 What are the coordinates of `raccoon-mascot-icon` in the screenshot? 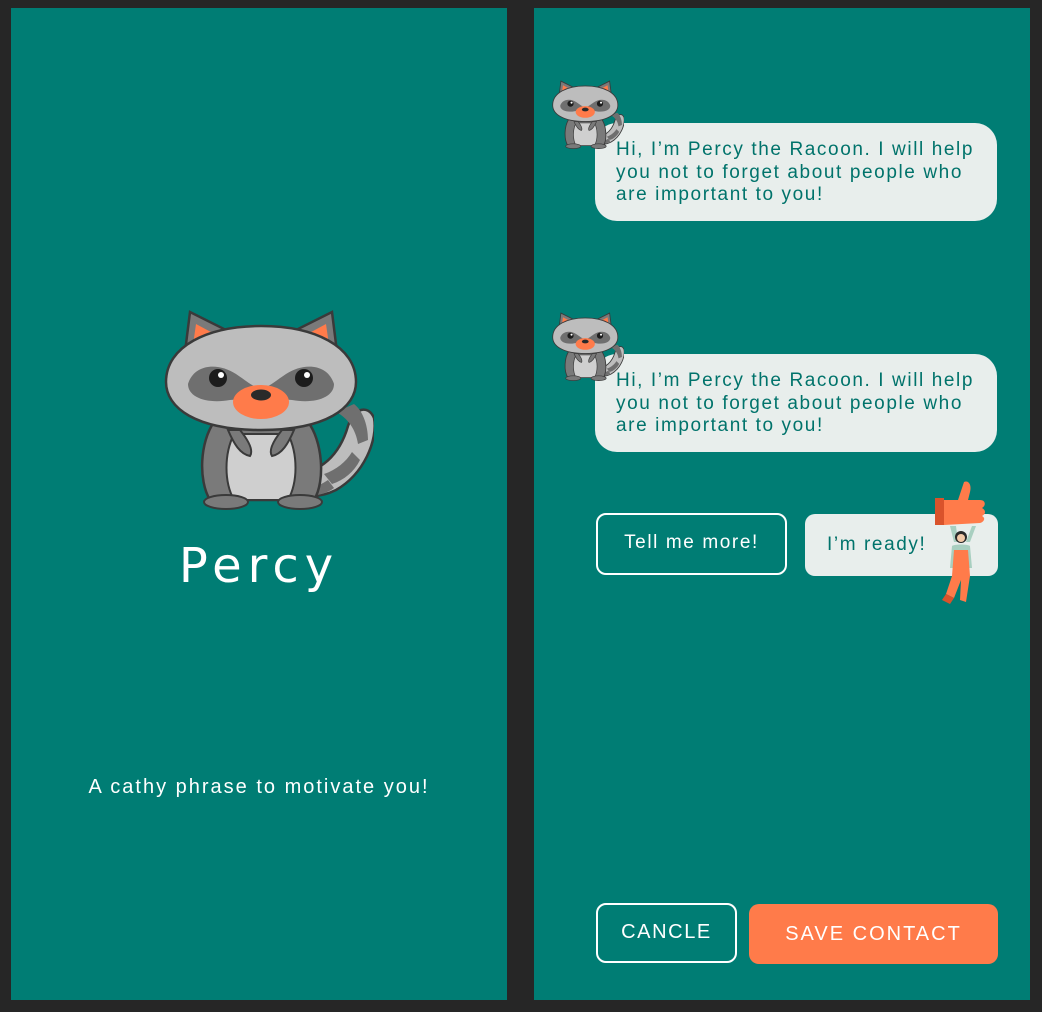 It's located at (269, 408).